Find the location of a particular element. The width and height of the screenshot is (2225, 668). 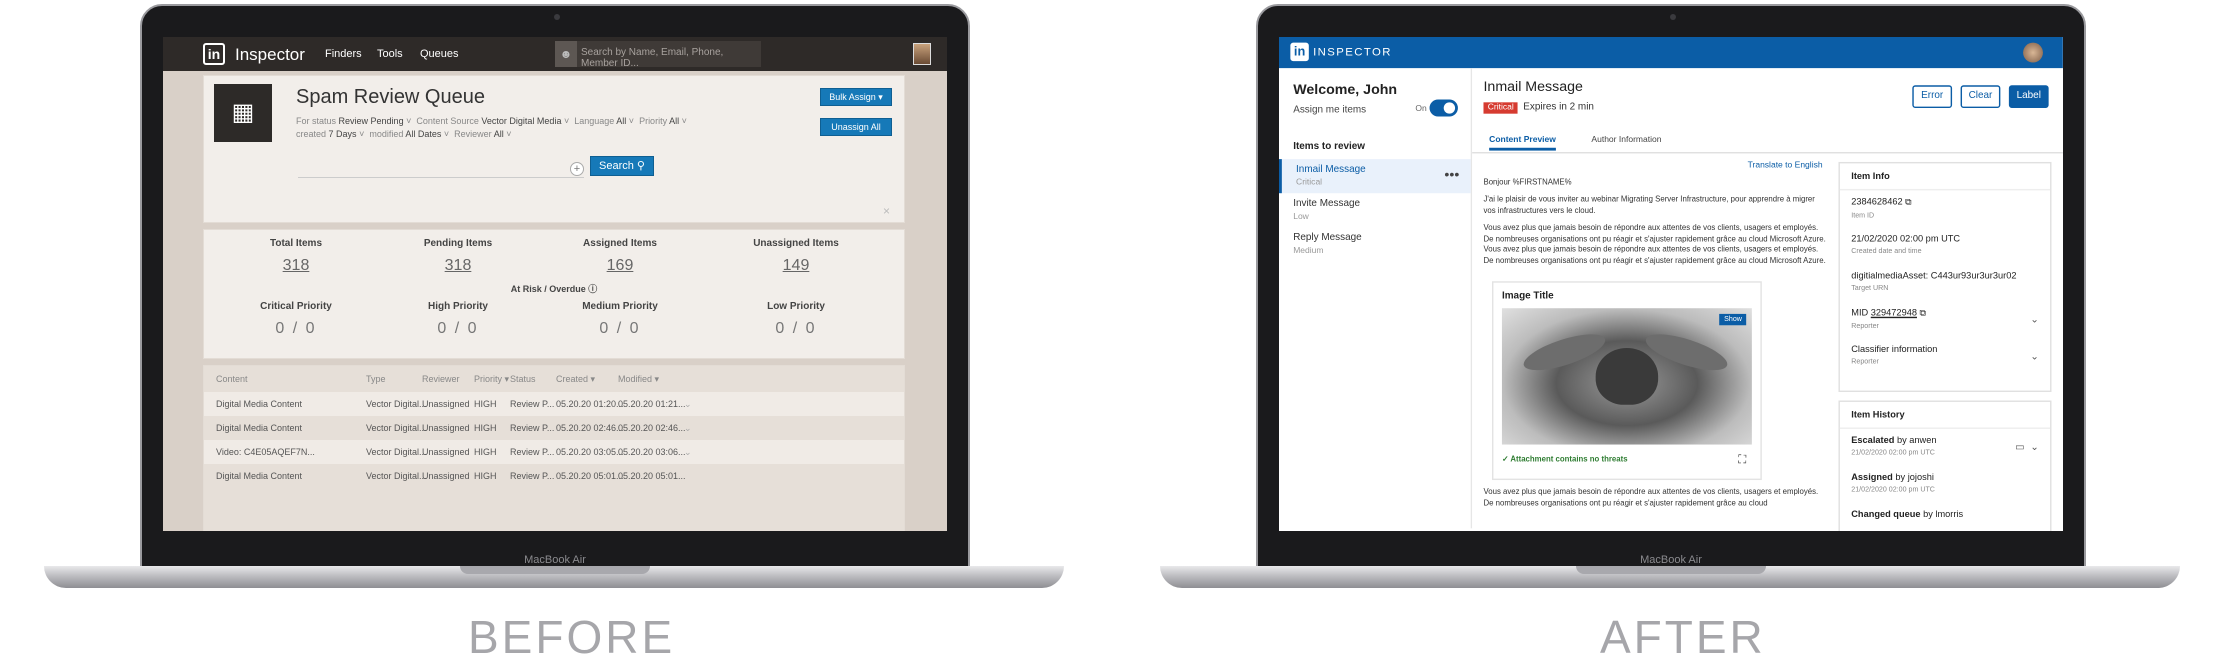

cell-priority: HIGH is located at coordinates (485, 452).